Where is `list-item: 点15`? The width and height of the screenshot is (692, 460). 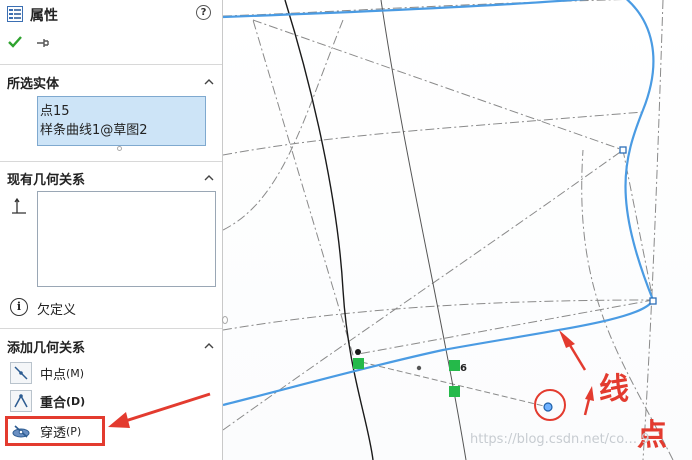 list-item: 点15 is located at coordinates (55, 109).